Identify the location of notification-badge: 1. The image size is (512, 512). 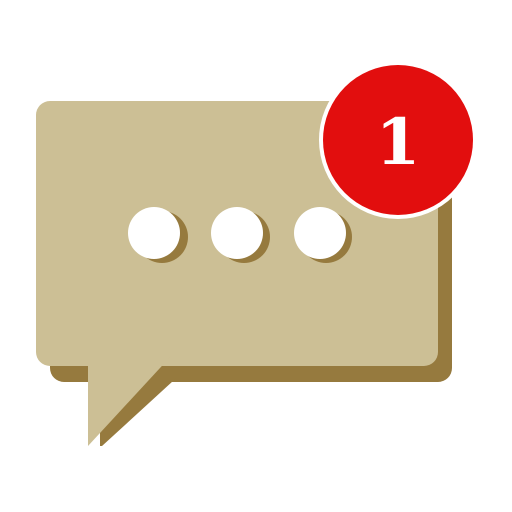
(398, 140).